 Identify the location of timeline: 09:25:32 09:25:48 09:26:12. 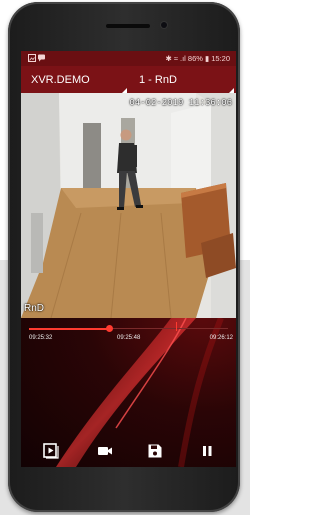
(128, 335).